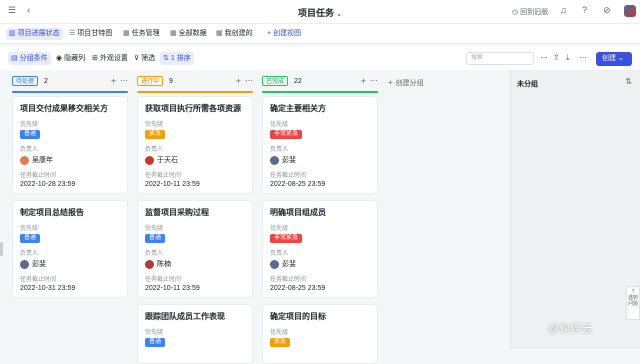  I want to click on old-version-link: ◷ 回到旧版, so click(530, 12).